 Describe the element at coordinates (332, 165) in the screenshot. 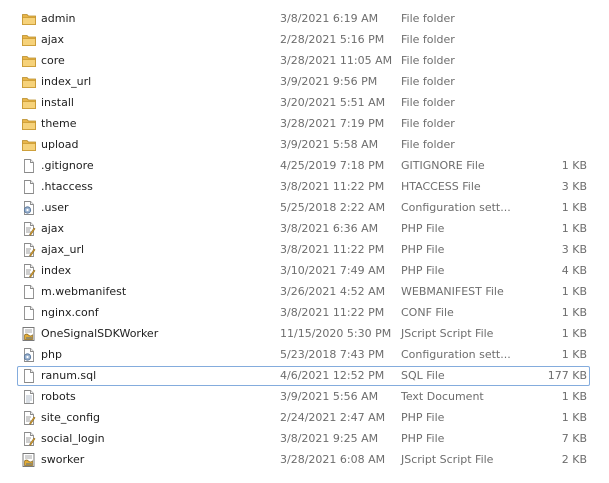

I see `file-date-modified: 4/25/2019 7:18 PM` at that location.